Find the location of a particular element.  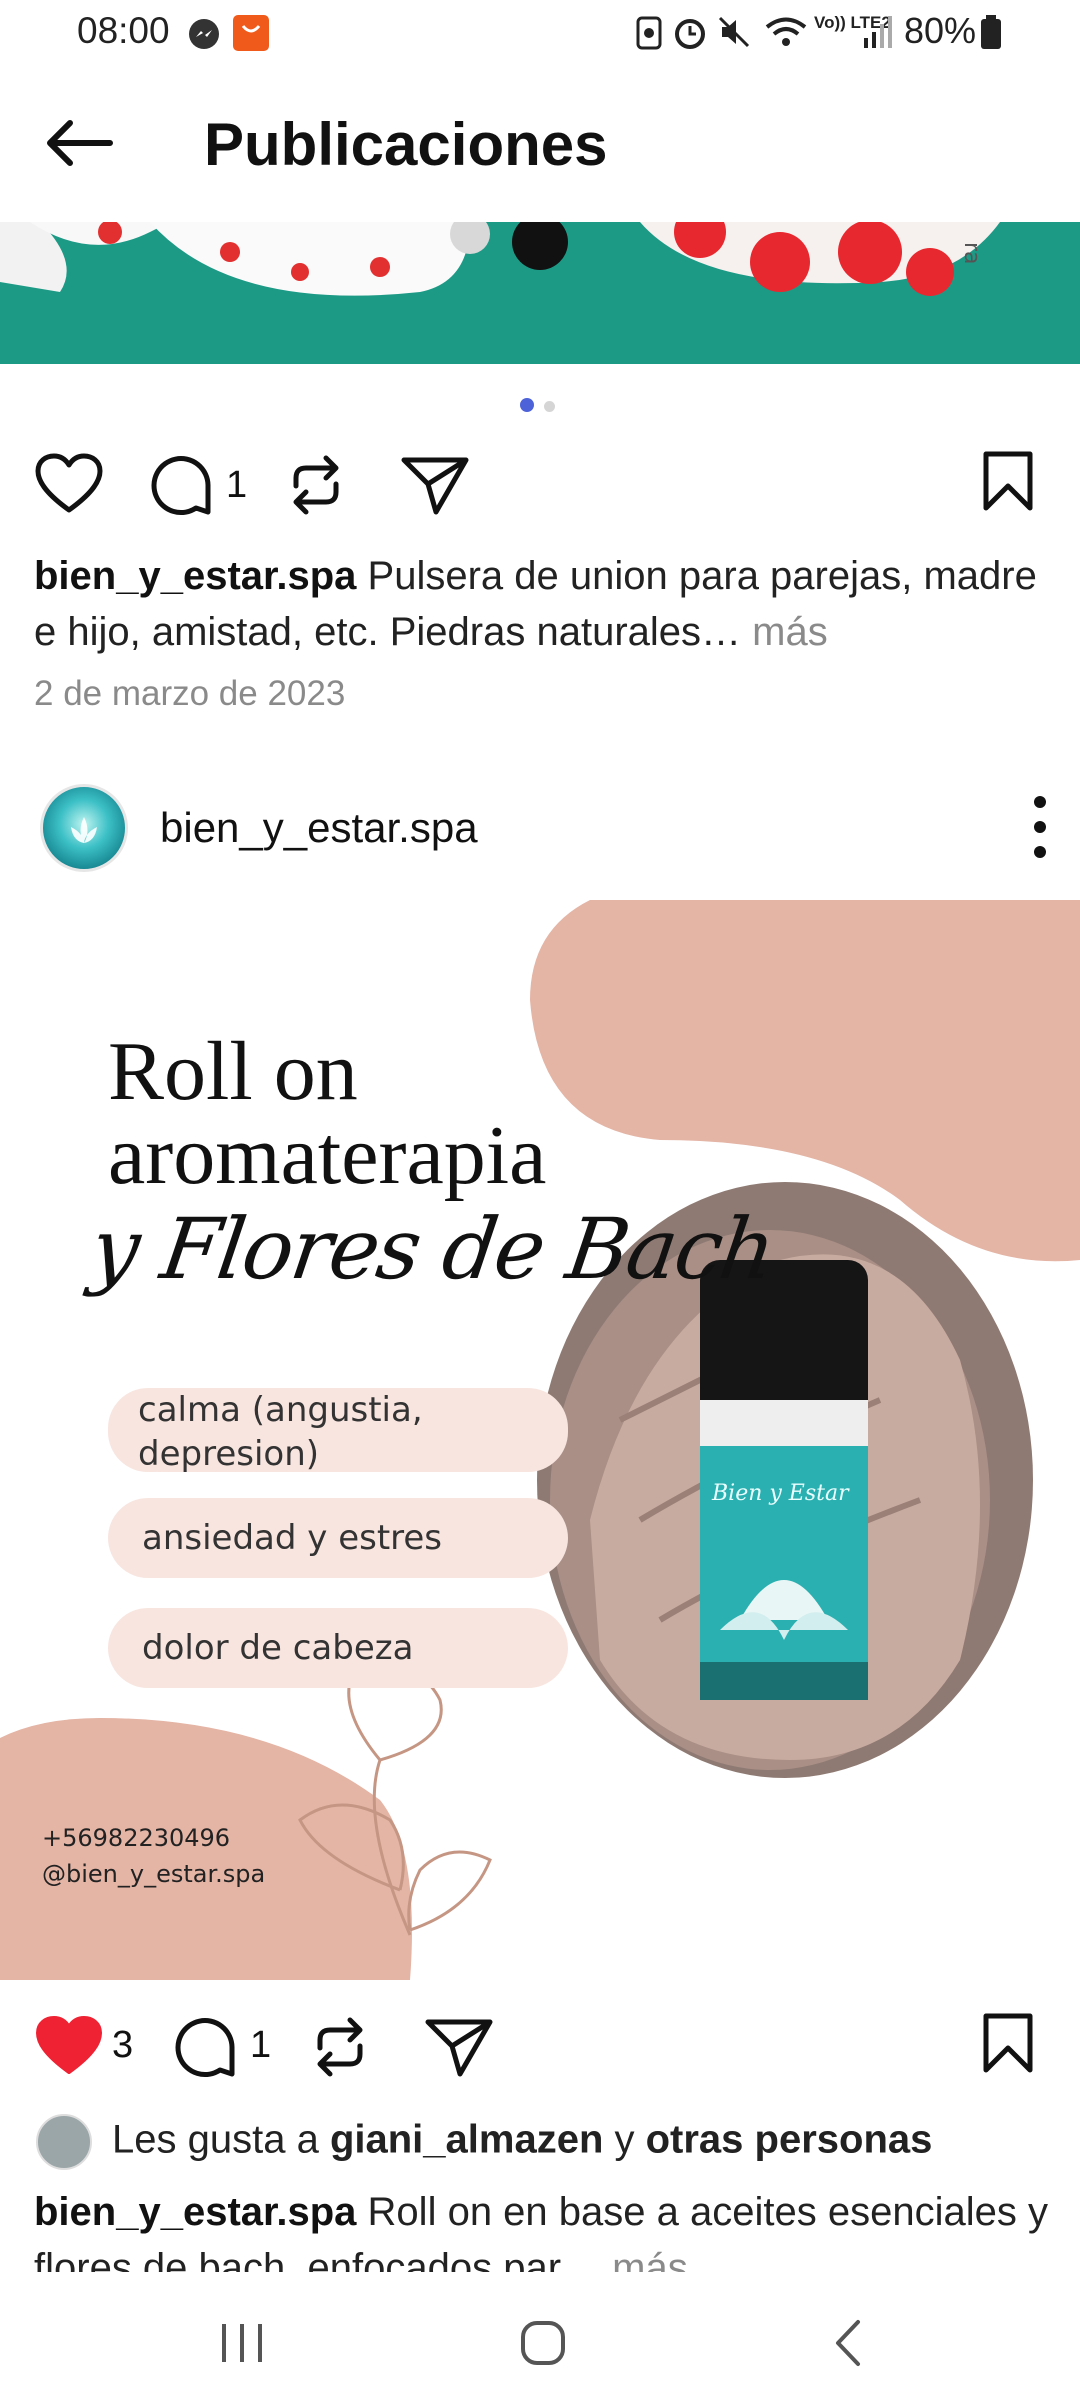

signal-icon is located at coordinates (878, 32).